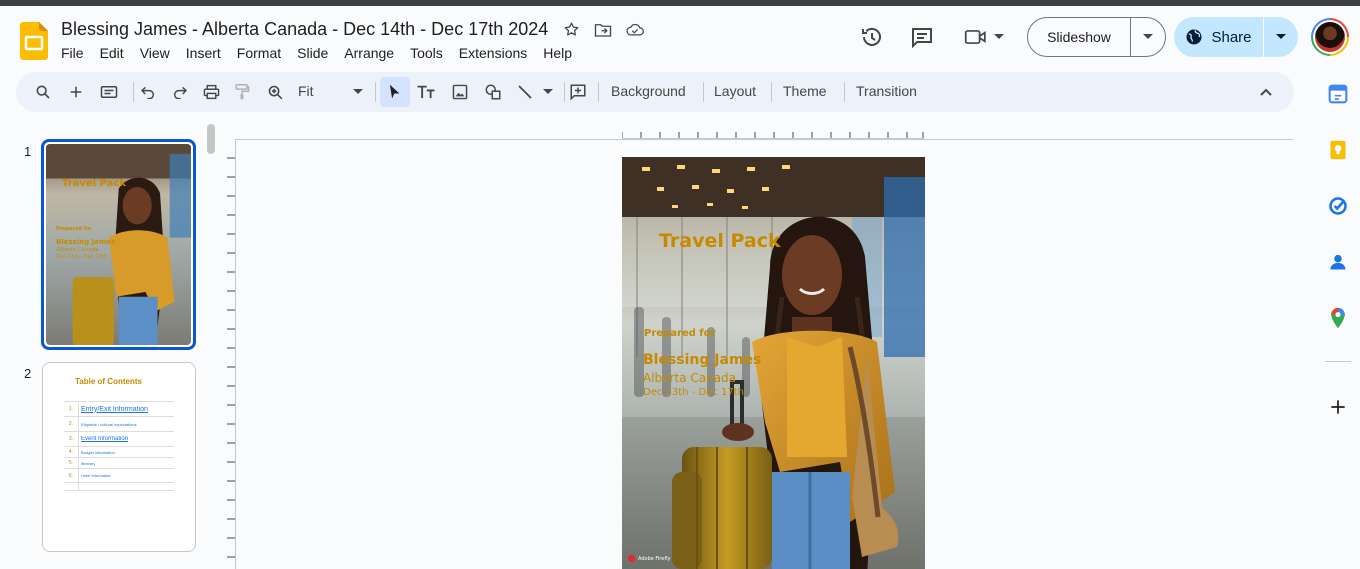  Describe the element at coordinates (77, 250) in the screenshot. I see `thumb-place: Alberta Canada` at that location.